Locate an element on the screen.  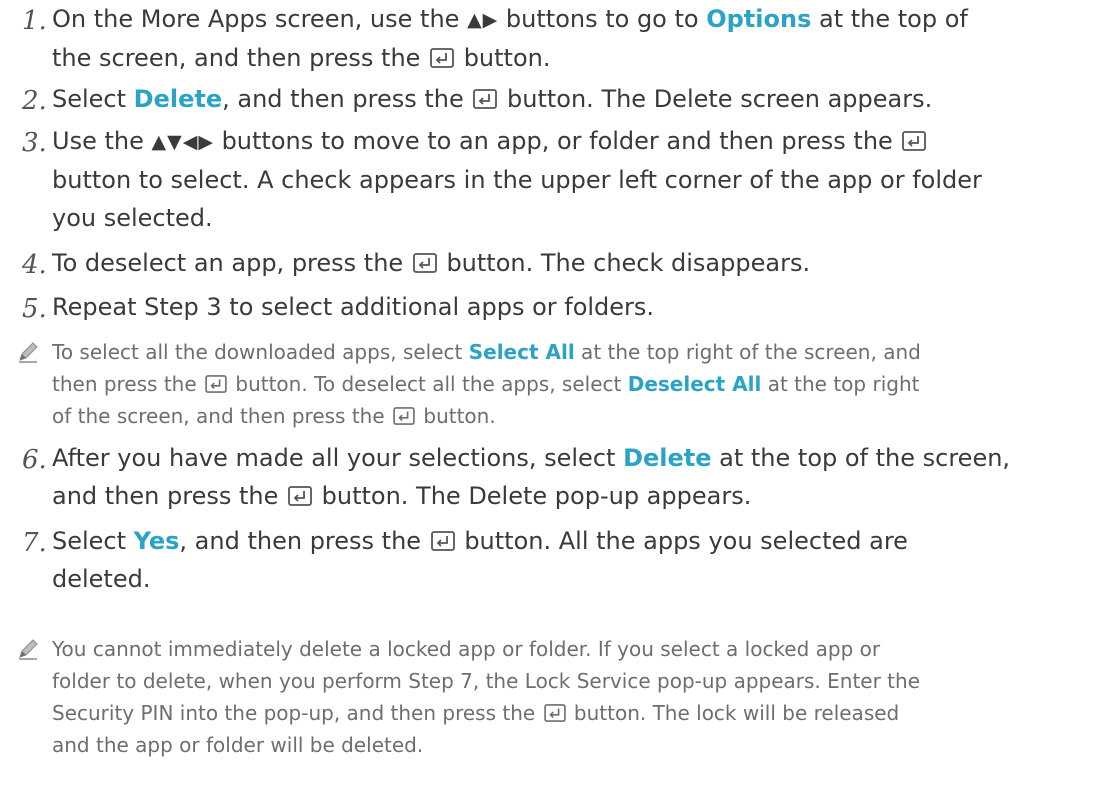
step-number: 4. is located at coordinates (34, 265).